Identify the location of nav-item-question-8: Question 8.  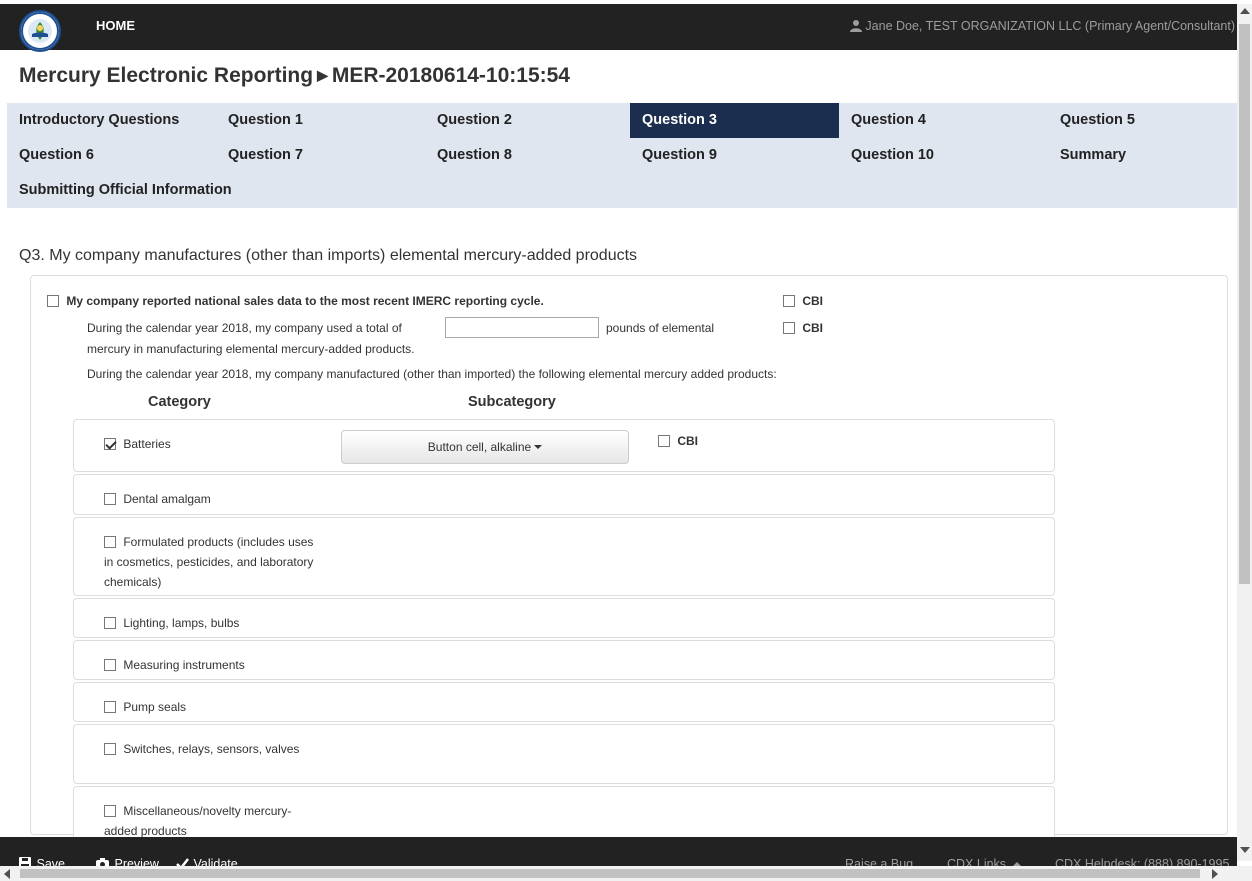
(527, 155).